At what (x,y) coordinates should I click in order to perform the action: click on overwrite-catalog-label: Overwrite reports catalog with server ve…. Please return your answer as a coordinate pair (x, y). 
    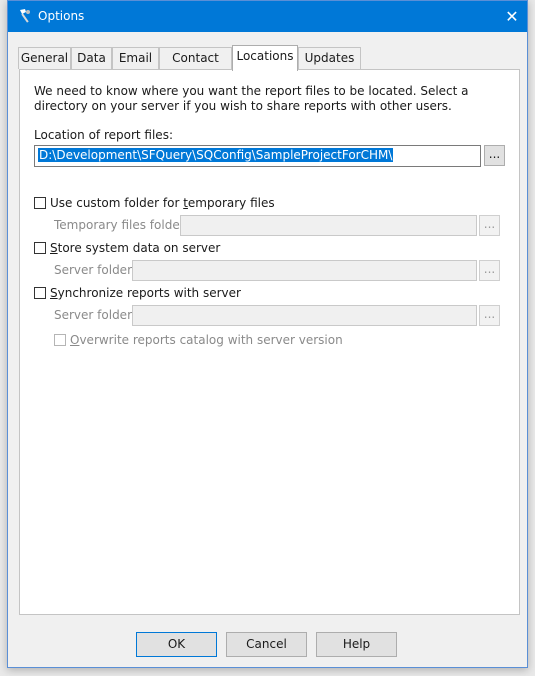
    Looking at the image, I should click on (206, 340).